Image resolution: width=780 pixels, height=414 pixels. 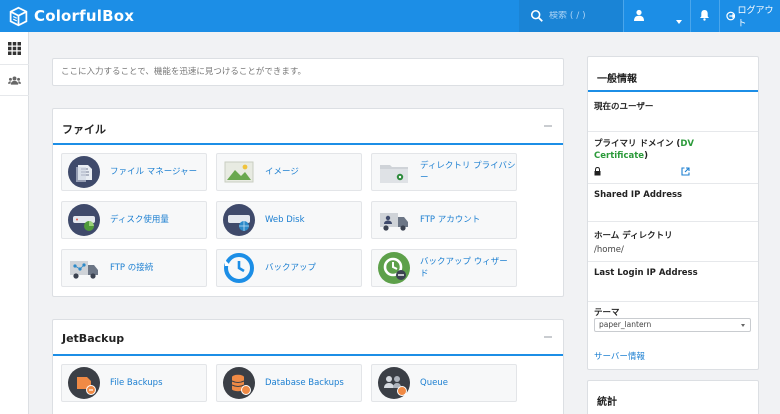 What do you see at coordinates (84, 172) in the screenshot?
I see `file-manager-icon` at bounding box center [84, 172].